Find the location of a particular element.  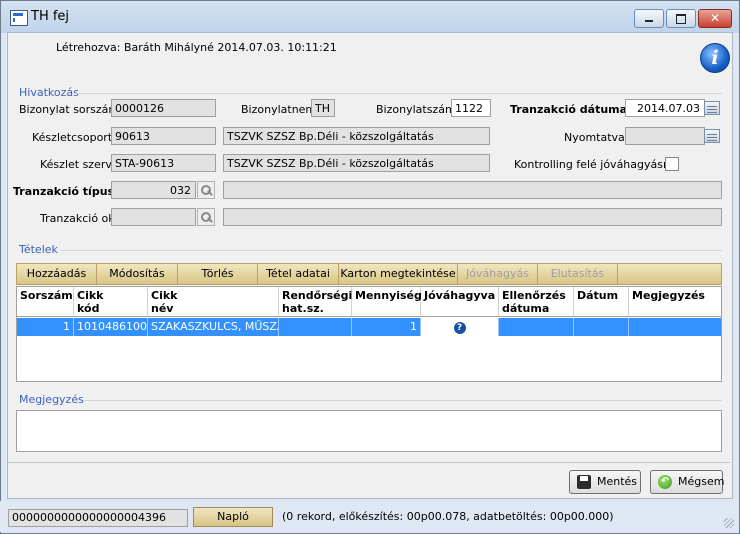

log-button: Napló is located at coordinates (233, 517).